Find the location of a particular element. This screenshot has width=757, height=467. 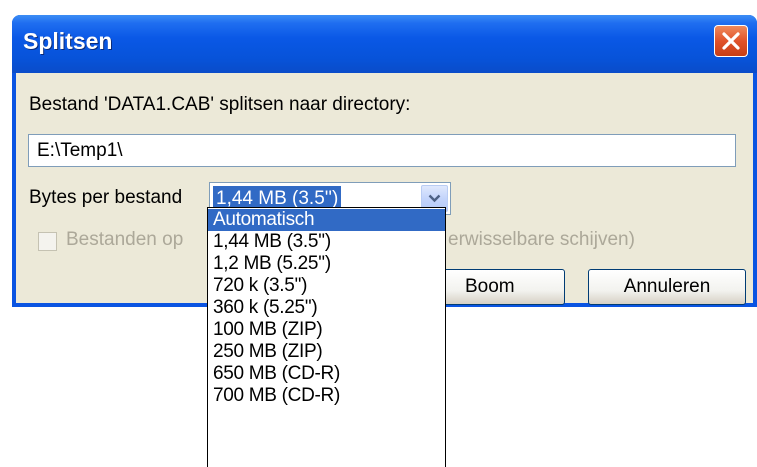

close-button is located at coordinates (731, 41).